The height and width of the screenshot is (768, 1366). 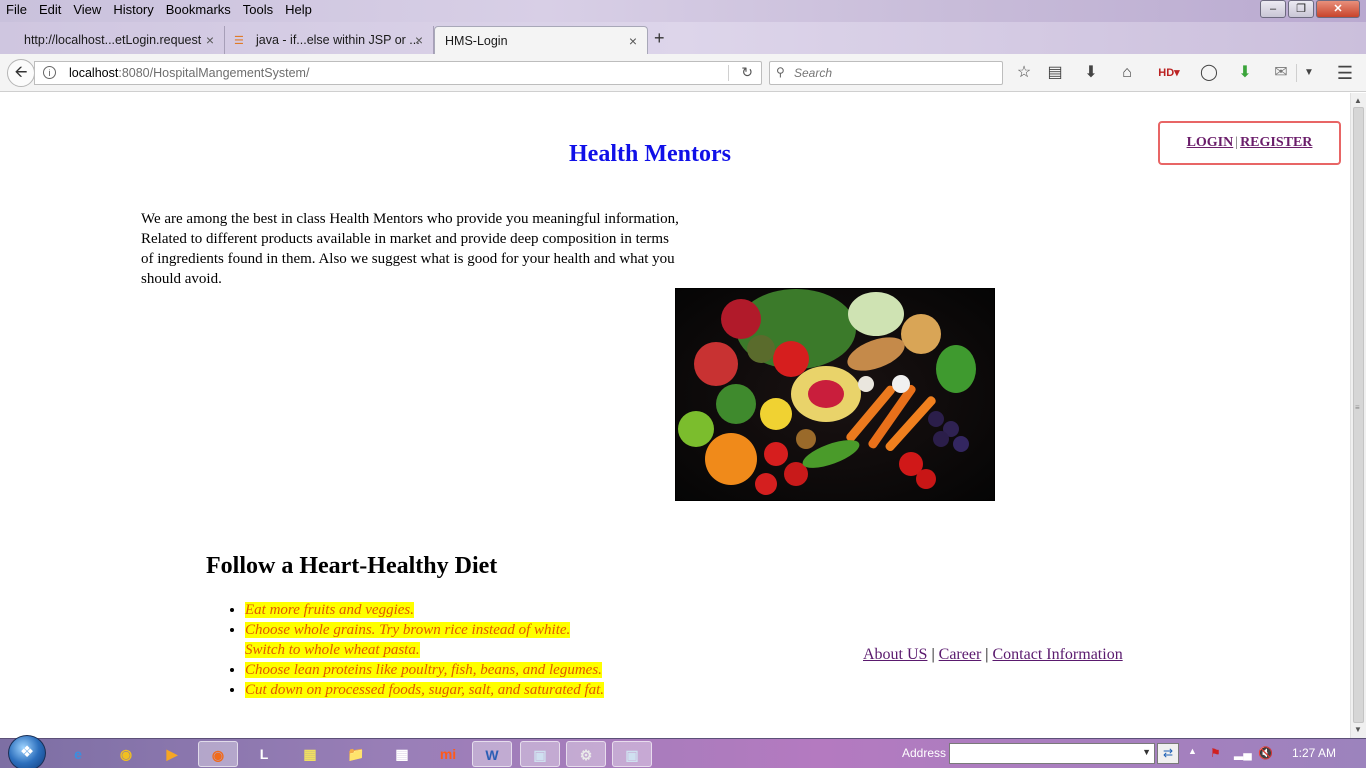 What do you see at coordinates (356, 754) in the screenshot?
I see `file-explorer-icon: 📁` at bounding box center [356, 754].